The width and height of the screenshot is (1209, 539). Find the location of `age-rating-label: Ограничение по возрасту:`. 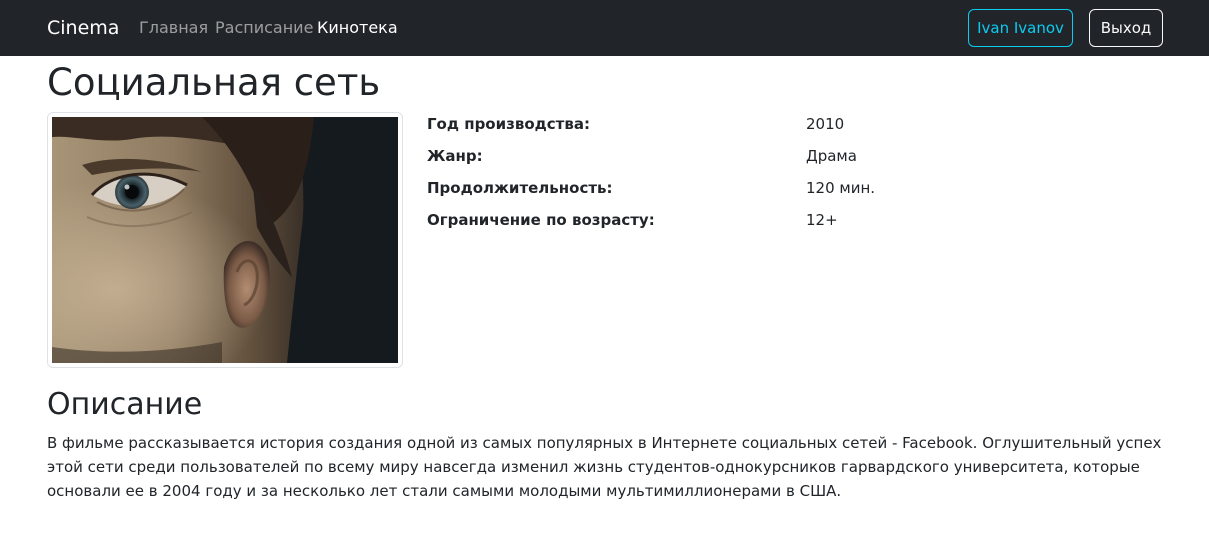

age-rating-label: Ограничение по возрасту: is located at coordinates (541, 220).